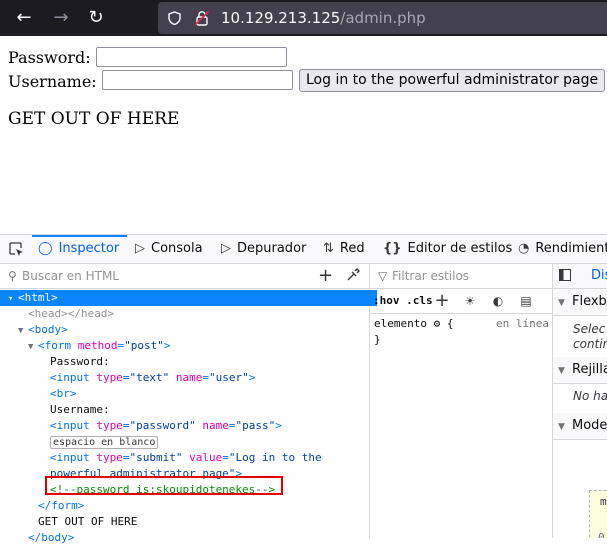 The height and width of the screenshot is (546, 607). Describe the element at coordinates (45, 248) in the screenshot. I see `inspector-icon: ◯` at that location.